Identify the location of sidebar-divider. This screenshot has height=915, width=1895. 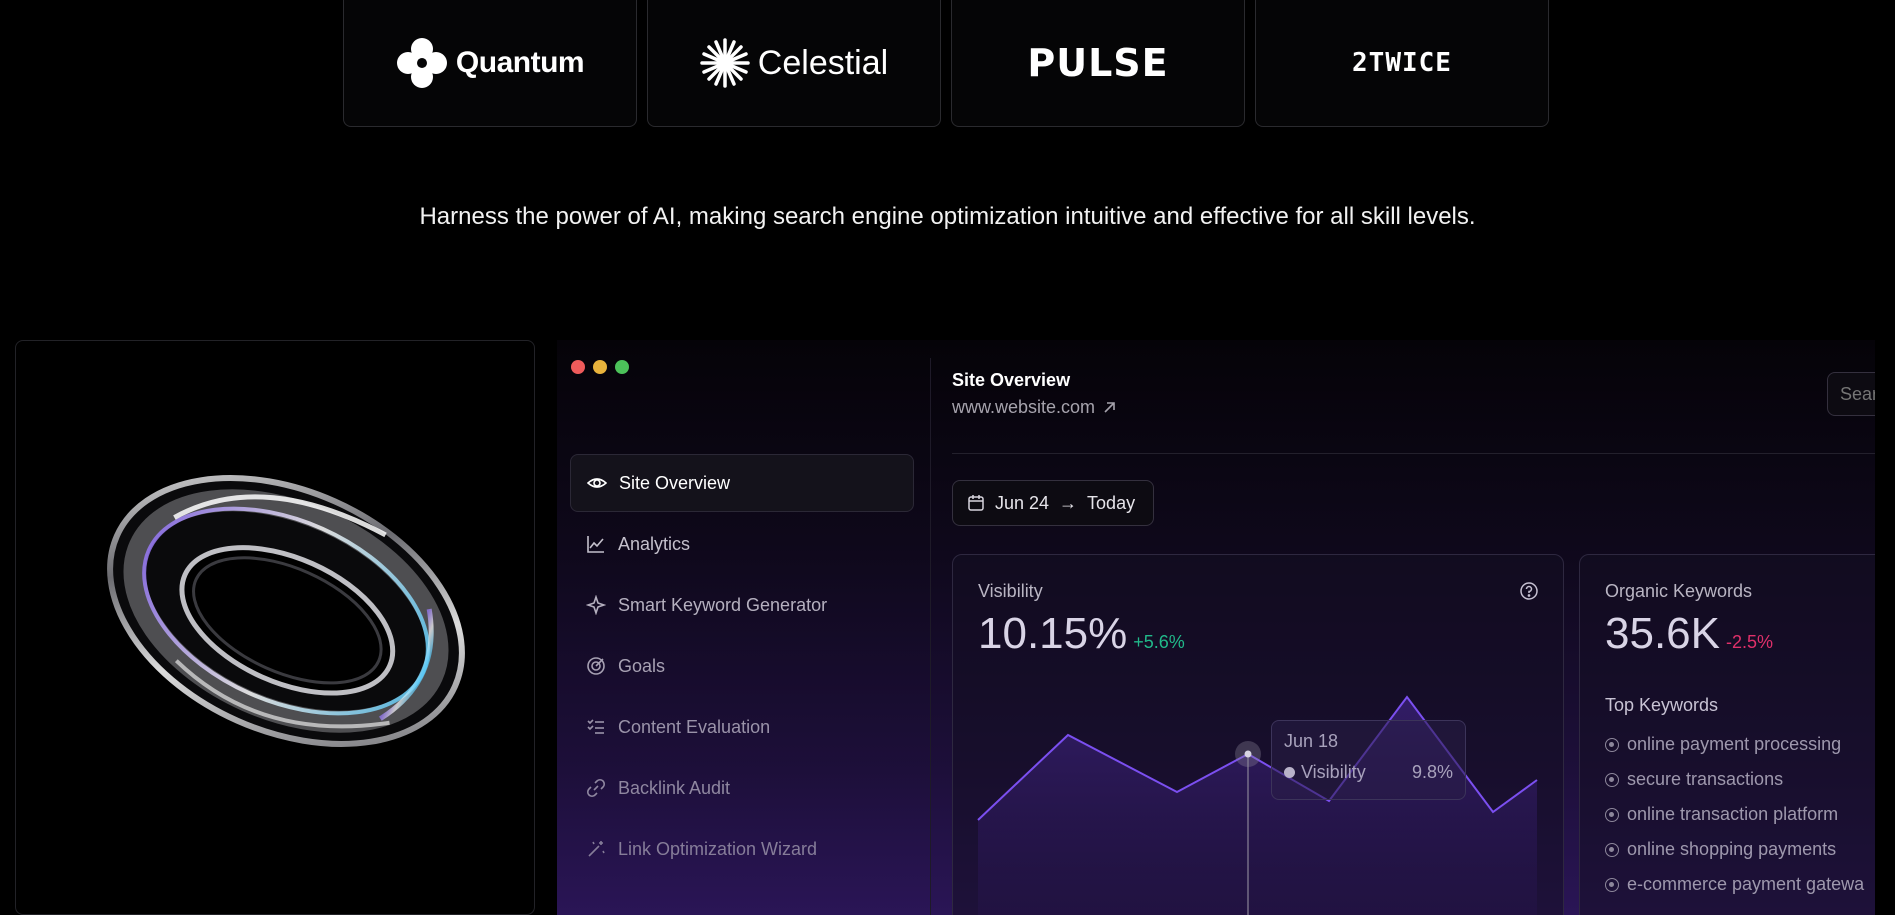
(930, 636).